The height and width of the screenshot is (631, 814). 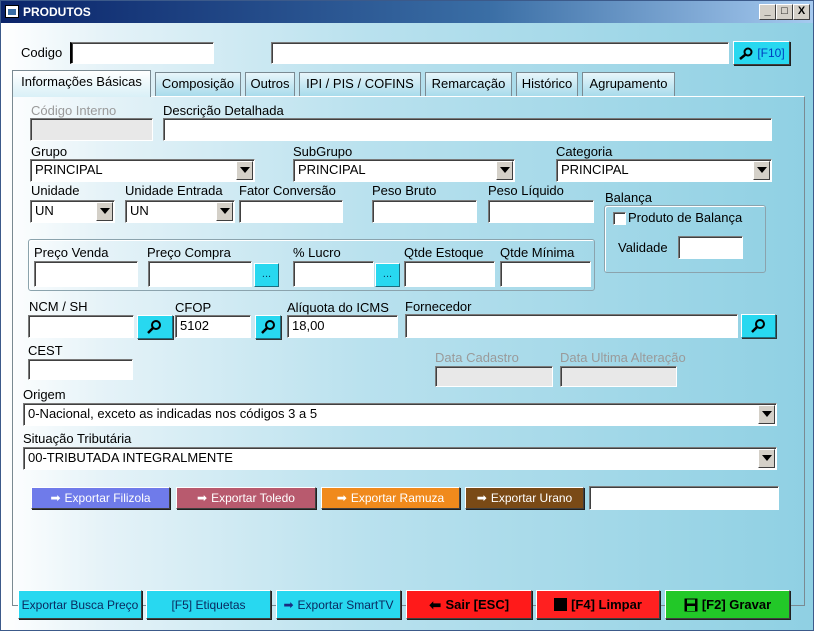 I want to click on ncm-input, so click(x=81, y=326).